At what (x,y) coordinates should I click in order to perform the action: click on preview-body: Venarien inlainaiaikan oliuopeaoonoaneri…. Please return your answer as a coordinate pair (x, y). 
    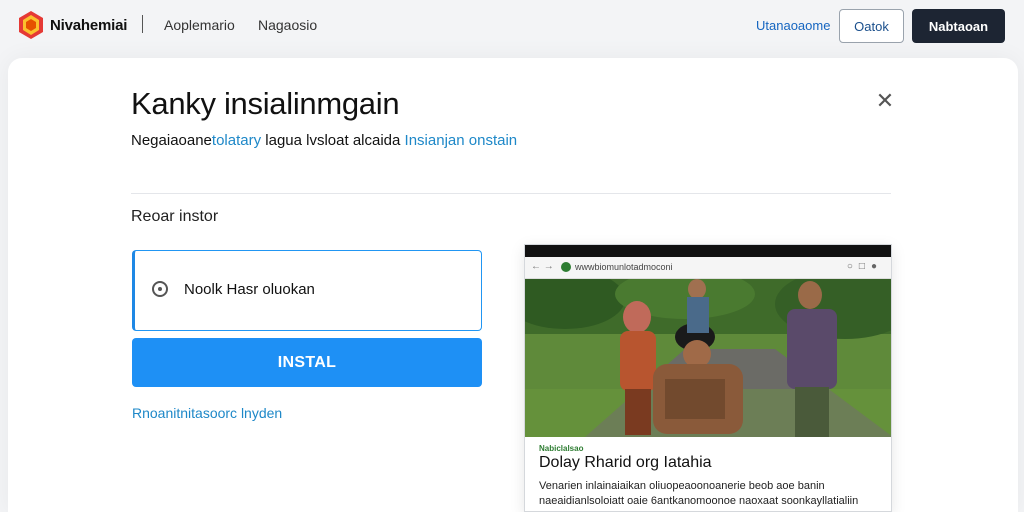
    Looking at the image, I should click on (699, 493).